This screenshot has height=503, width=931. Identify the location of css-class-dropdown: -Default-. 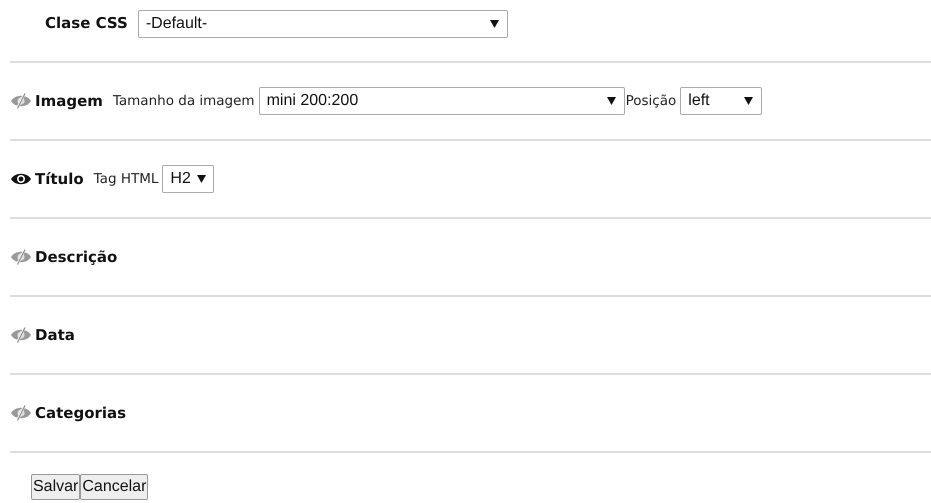
(323, 24).